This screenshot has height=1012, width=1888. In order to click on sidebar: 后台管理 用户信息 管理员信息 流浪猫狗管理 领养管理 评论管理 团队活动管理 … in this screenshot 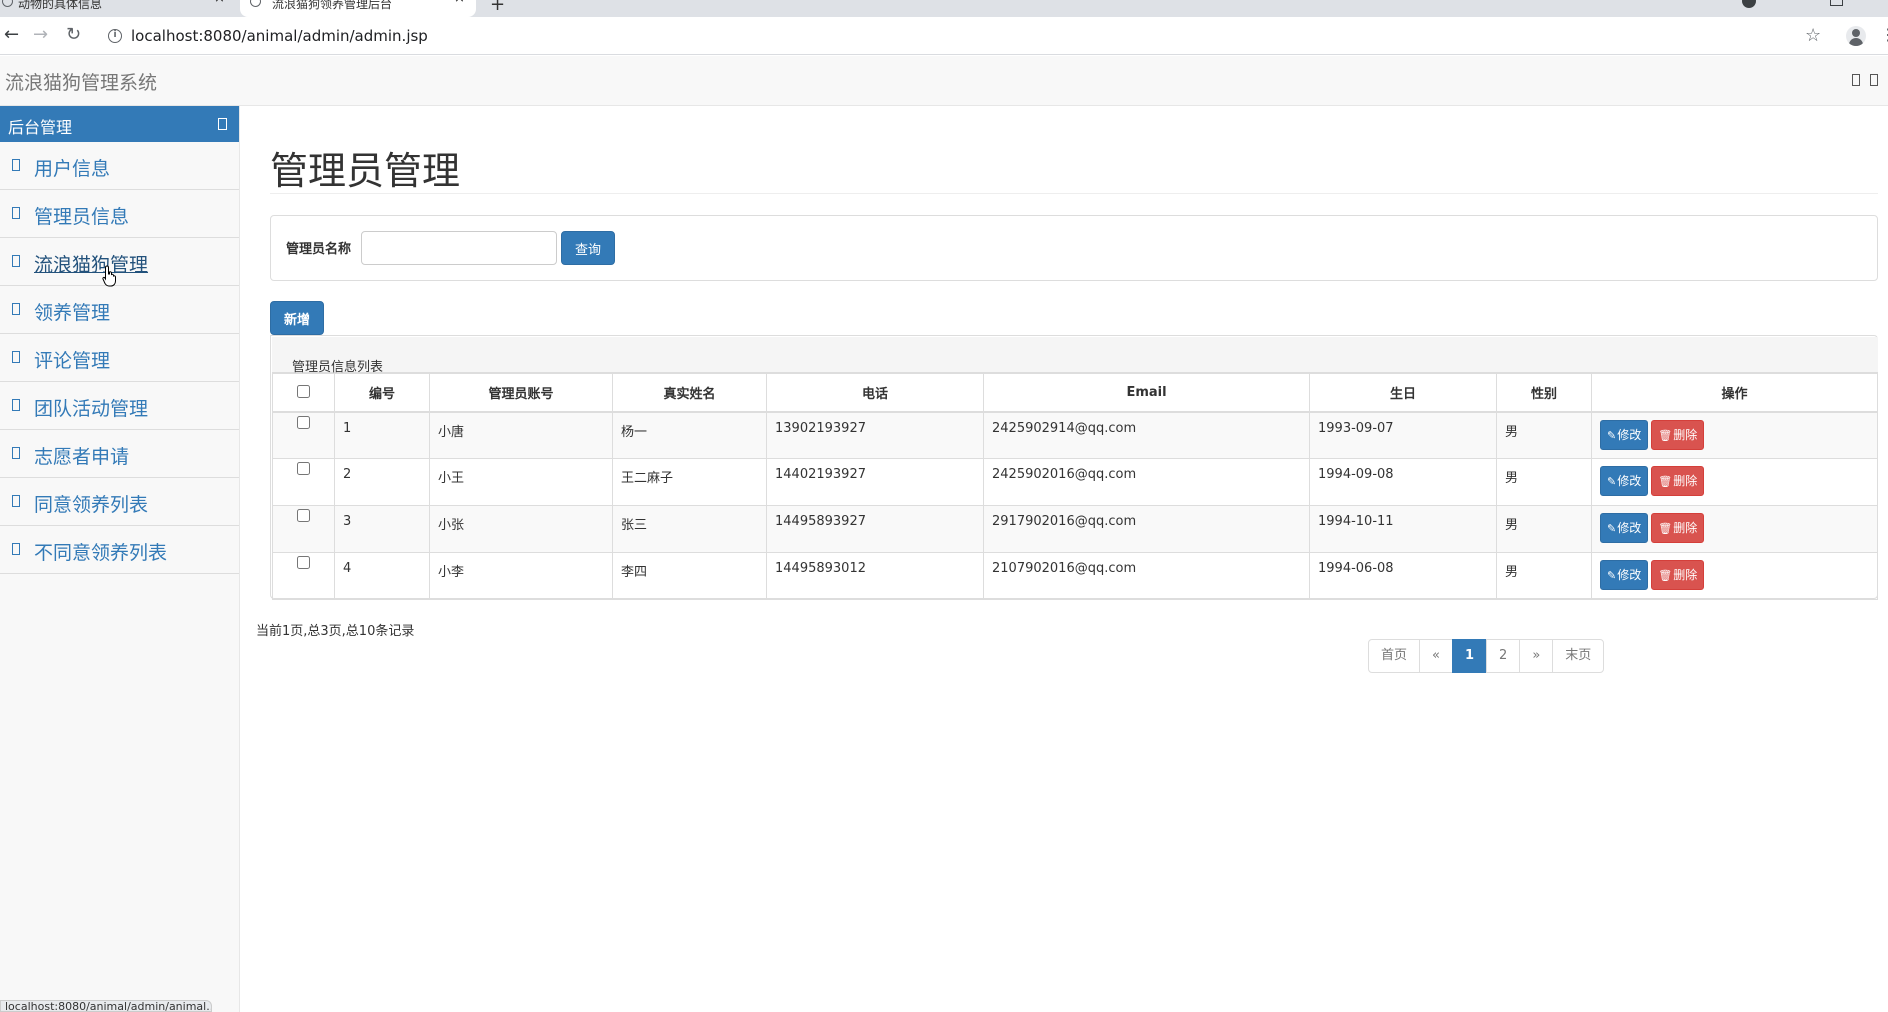, I will do `click(120, 559)`.